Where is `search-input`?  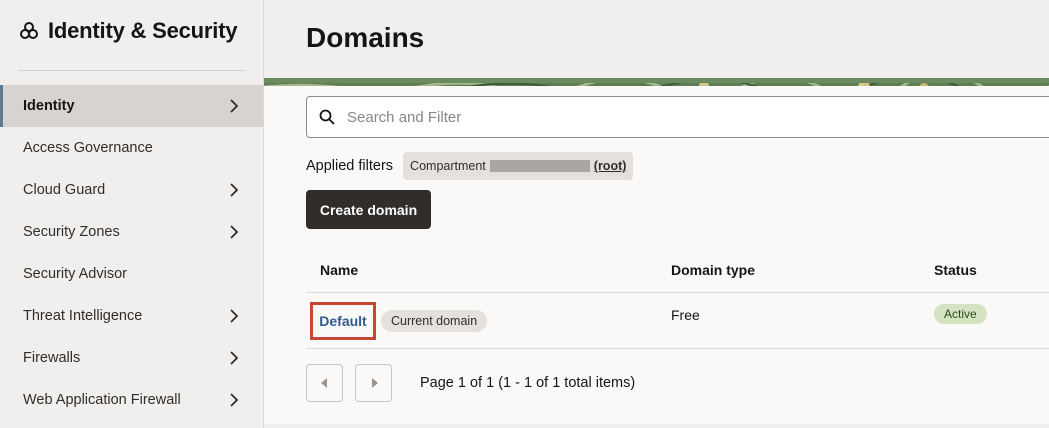
search-input is located at coordinates (647, 117).